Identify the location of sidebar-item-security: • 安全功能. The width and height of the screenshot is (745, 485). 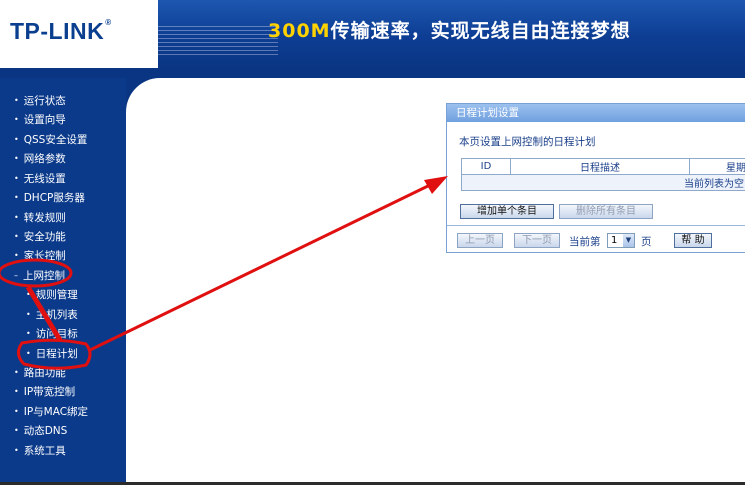
(40, 236).